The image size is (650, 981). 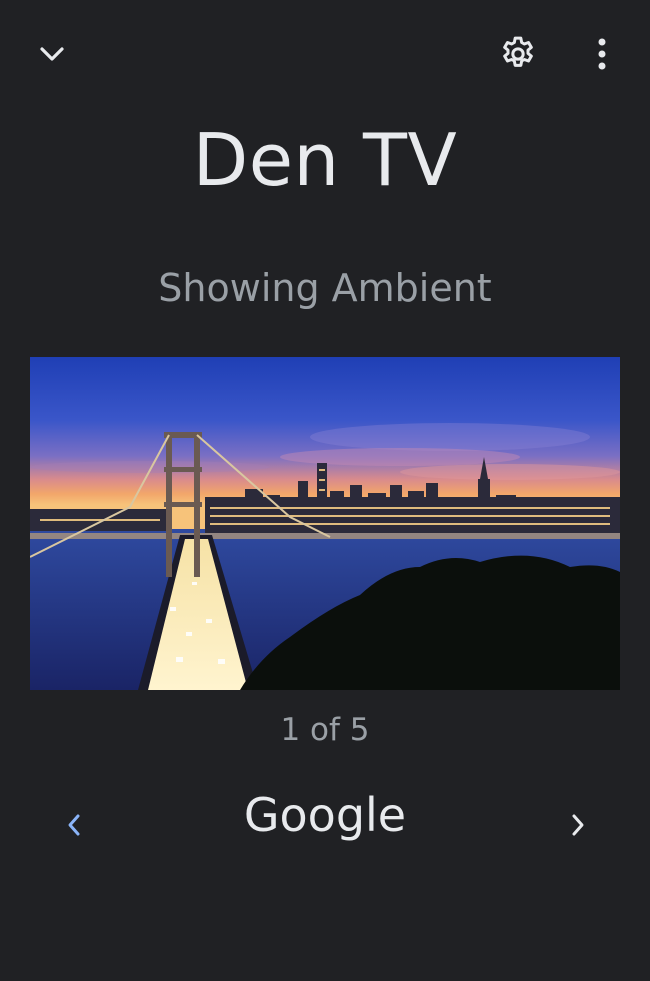 I want to click on collapse-button, so click(x=52, y=54).